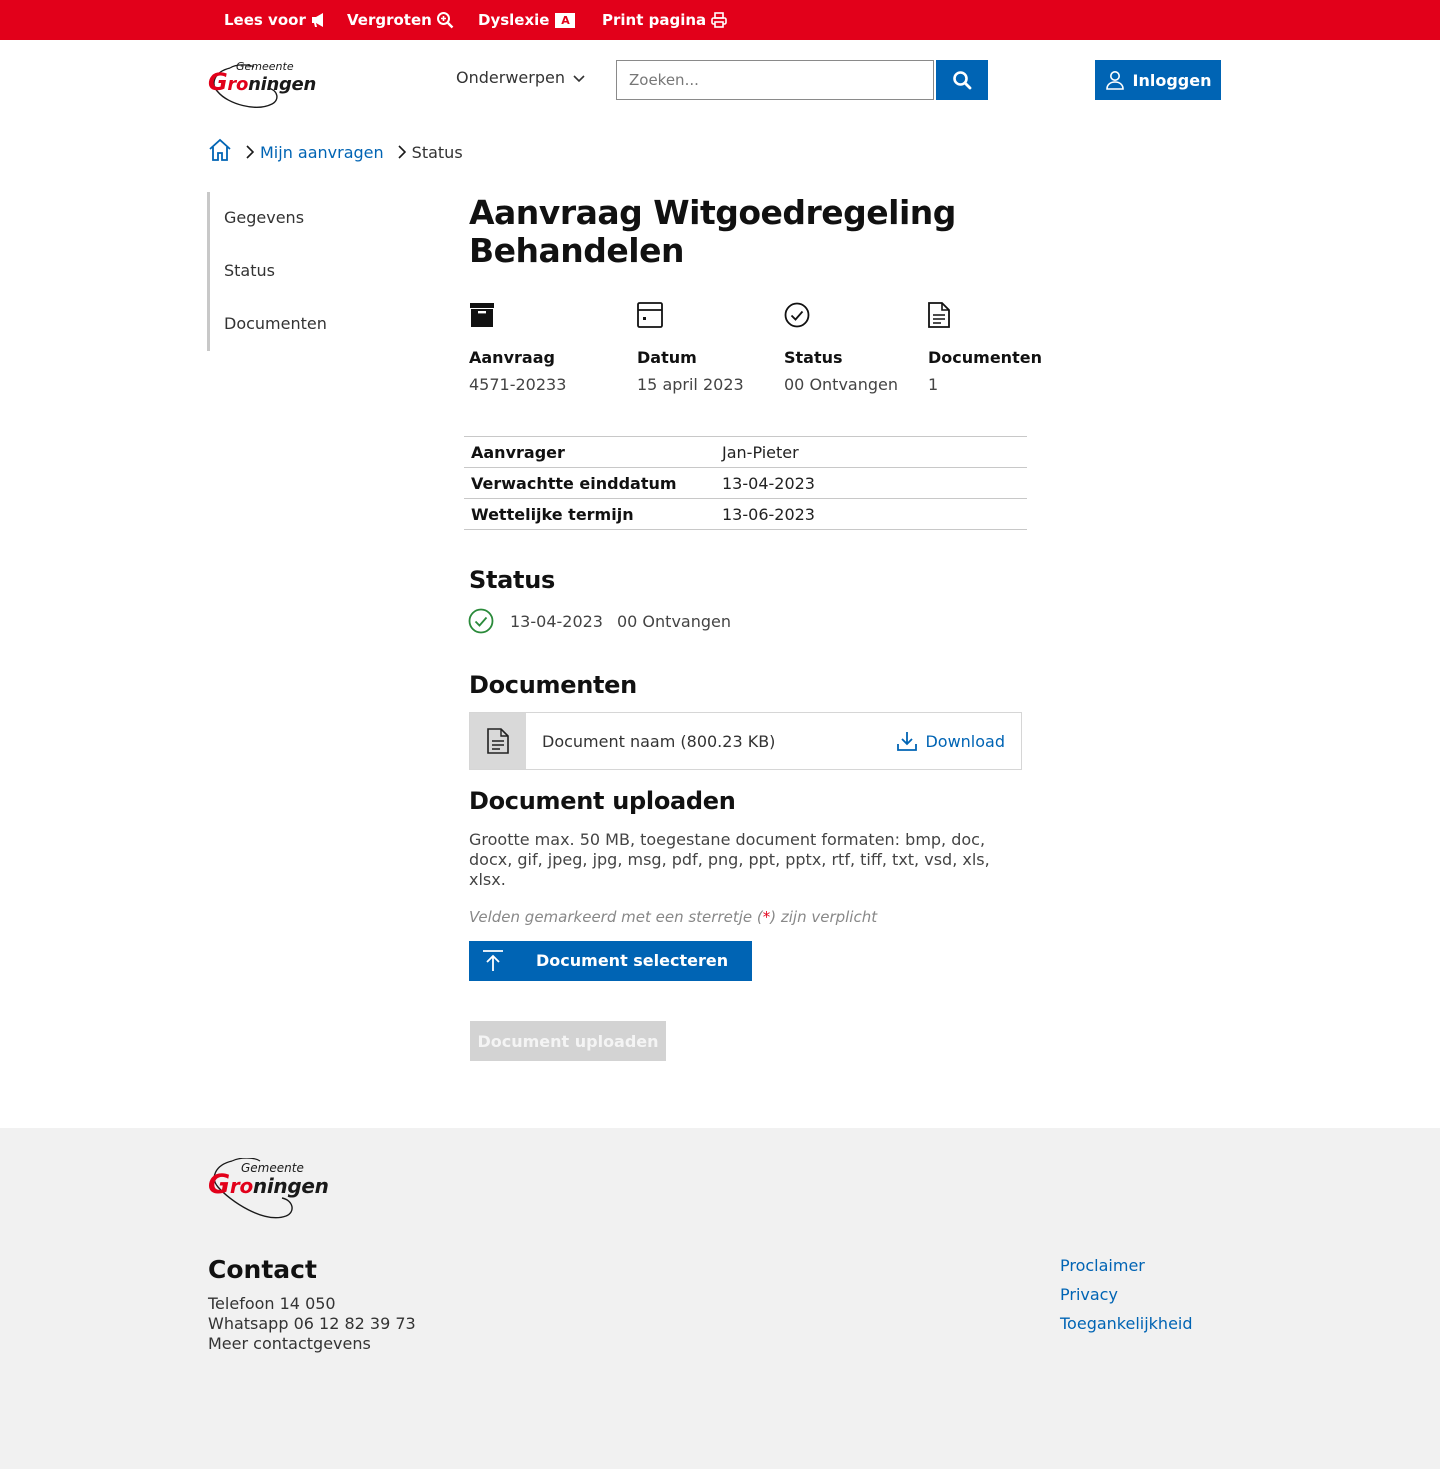 This screenshot has width=1440, height=1469. I want to click on footer-gemeente-groningen-logo: Gemeente Groningen, so click(273, 1190).